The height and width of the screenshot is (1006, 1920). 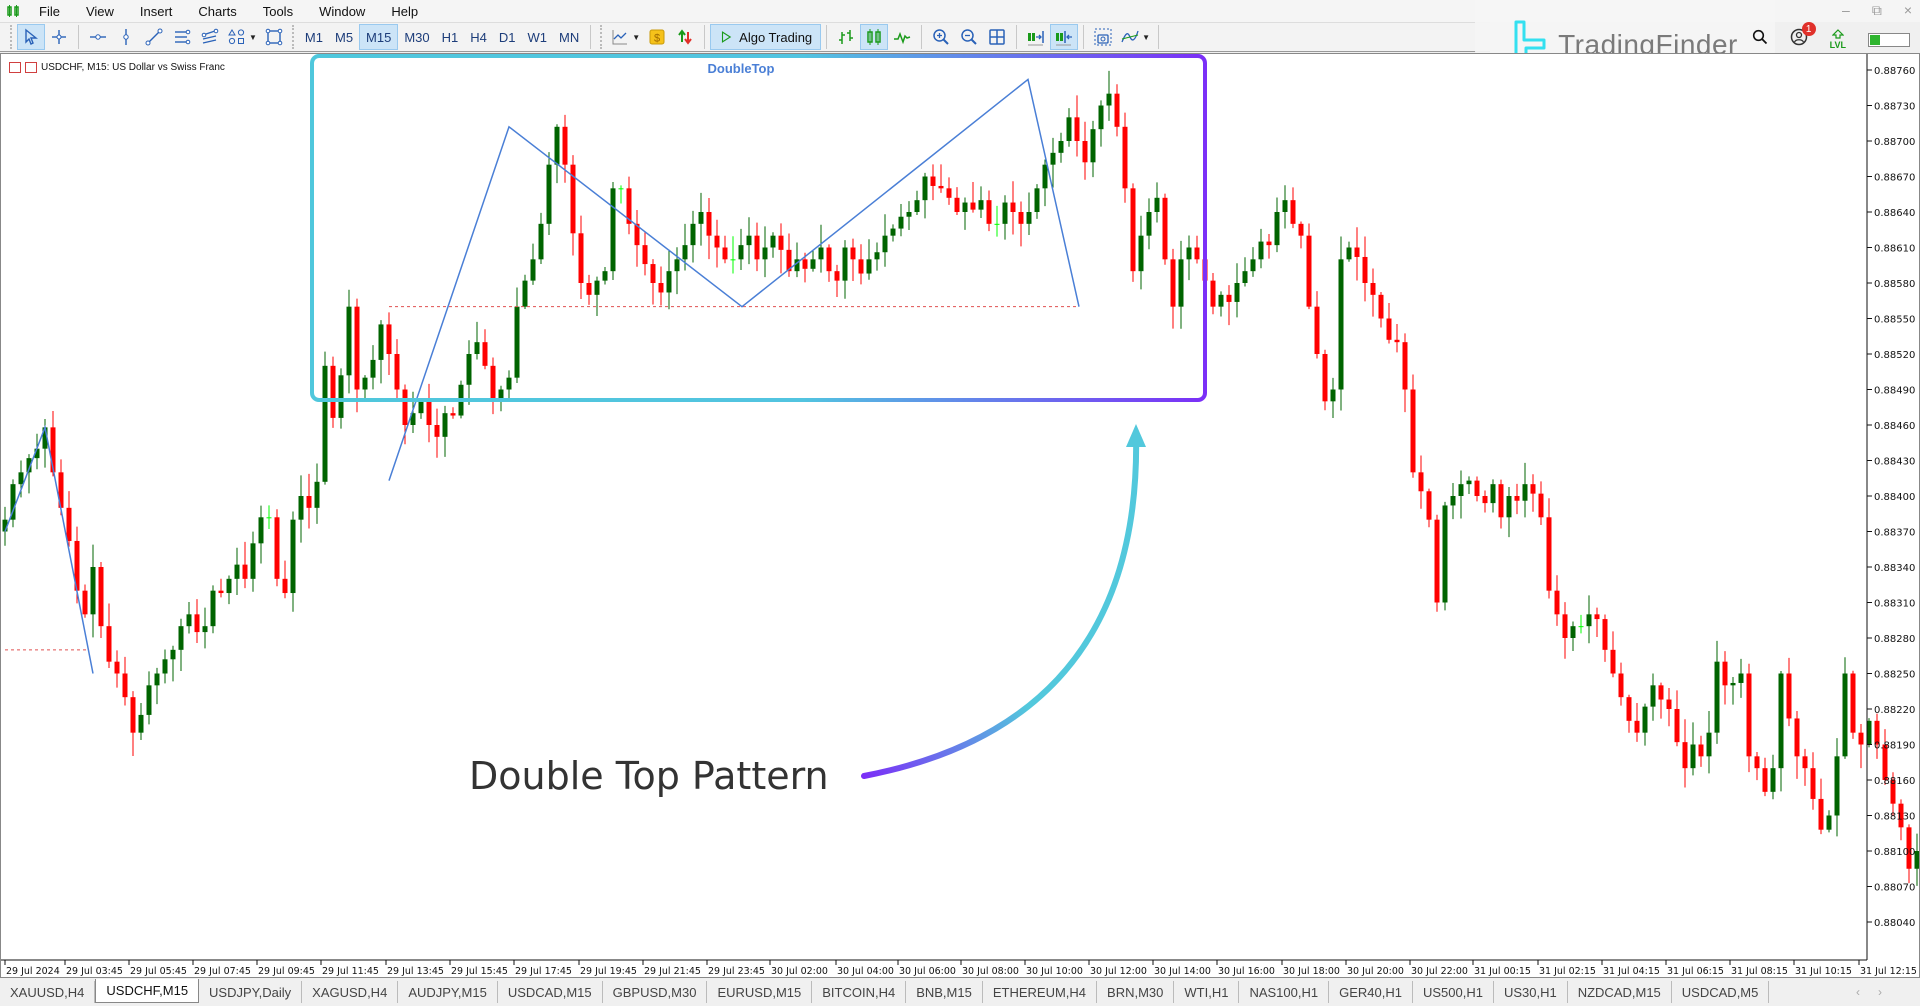 What do you see at coordinates (874, 37) in the screenshot?
I see `candlestick-chart-button` at bounding box center [874, 37].